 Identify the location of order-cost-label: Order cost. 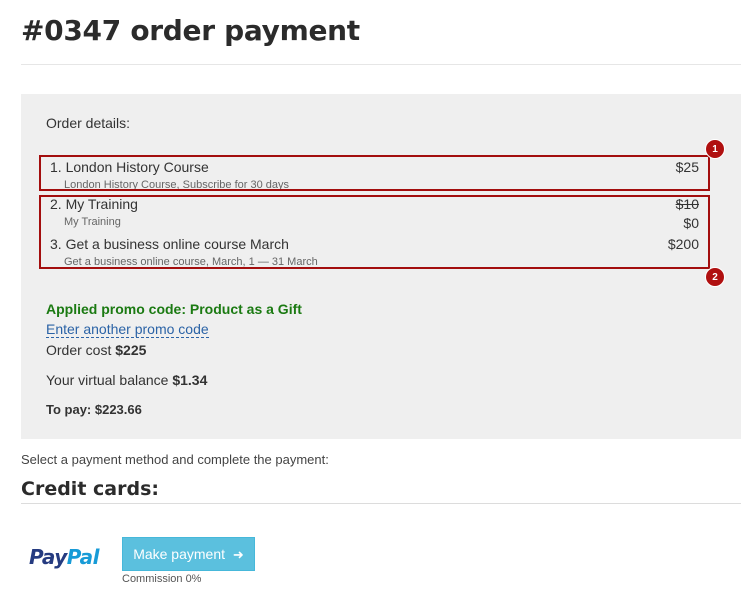
(79, 350).